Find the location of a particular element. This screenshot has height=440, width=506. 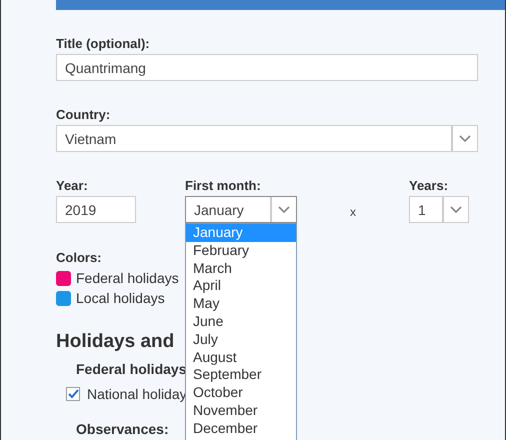

field-label: First month: is located at coordinates (223, 186).